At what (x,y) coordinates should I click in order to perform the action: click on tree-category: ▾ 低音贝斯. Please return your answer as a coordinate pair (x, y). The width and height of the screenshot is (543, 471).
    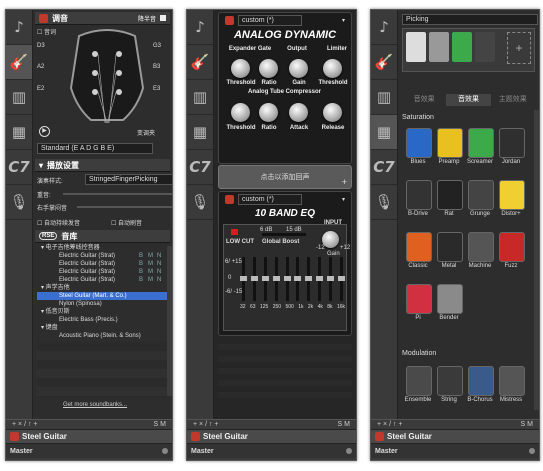
    Looking at the image, I should click on (103, 312).